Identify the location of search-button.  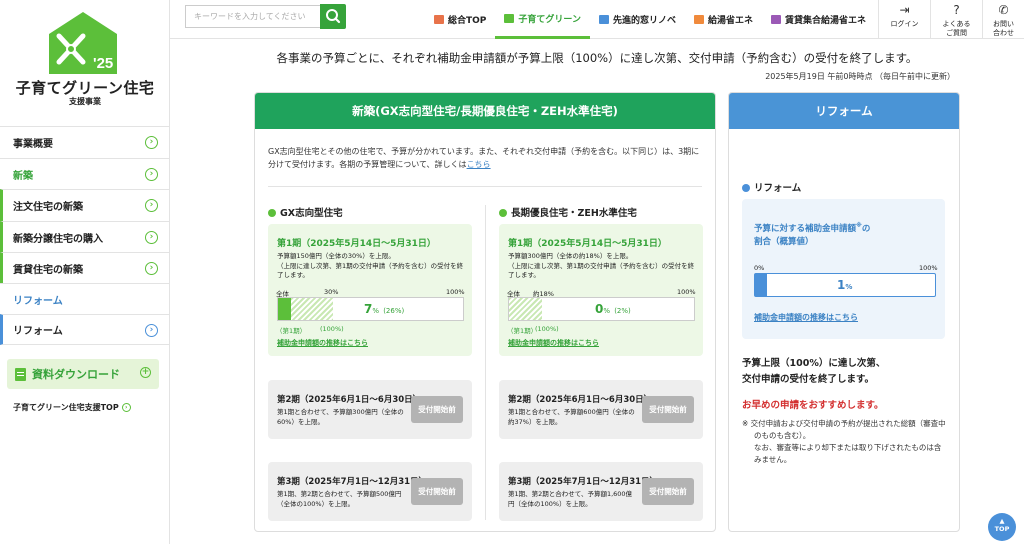
(333, 16).